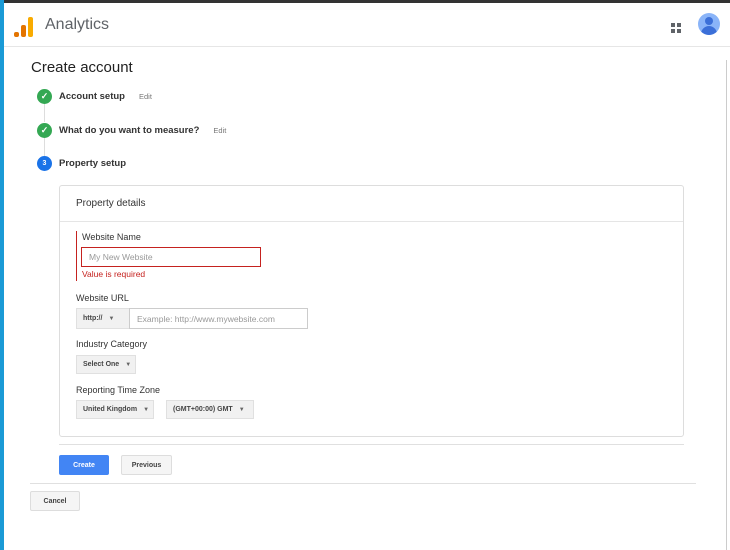  I want to click on cancel-button: Cancel, so click(55, 501).